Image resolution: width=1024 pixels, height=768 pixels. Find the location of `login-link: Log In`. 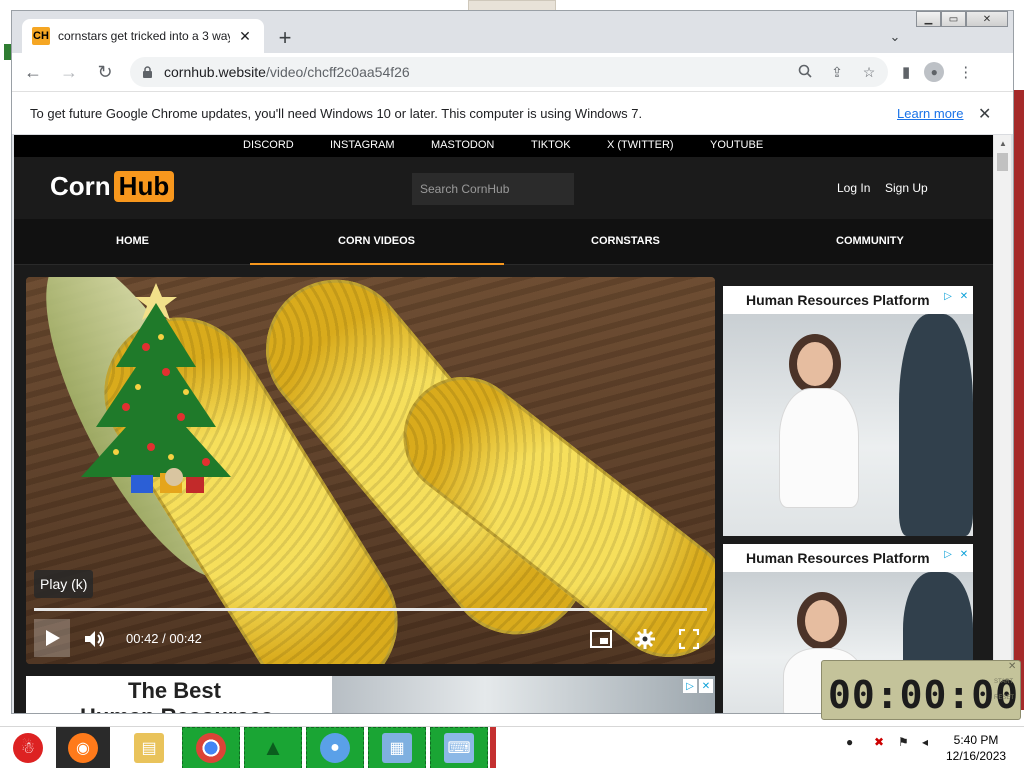

login-link: Log In is located at coordinates (853, 188).